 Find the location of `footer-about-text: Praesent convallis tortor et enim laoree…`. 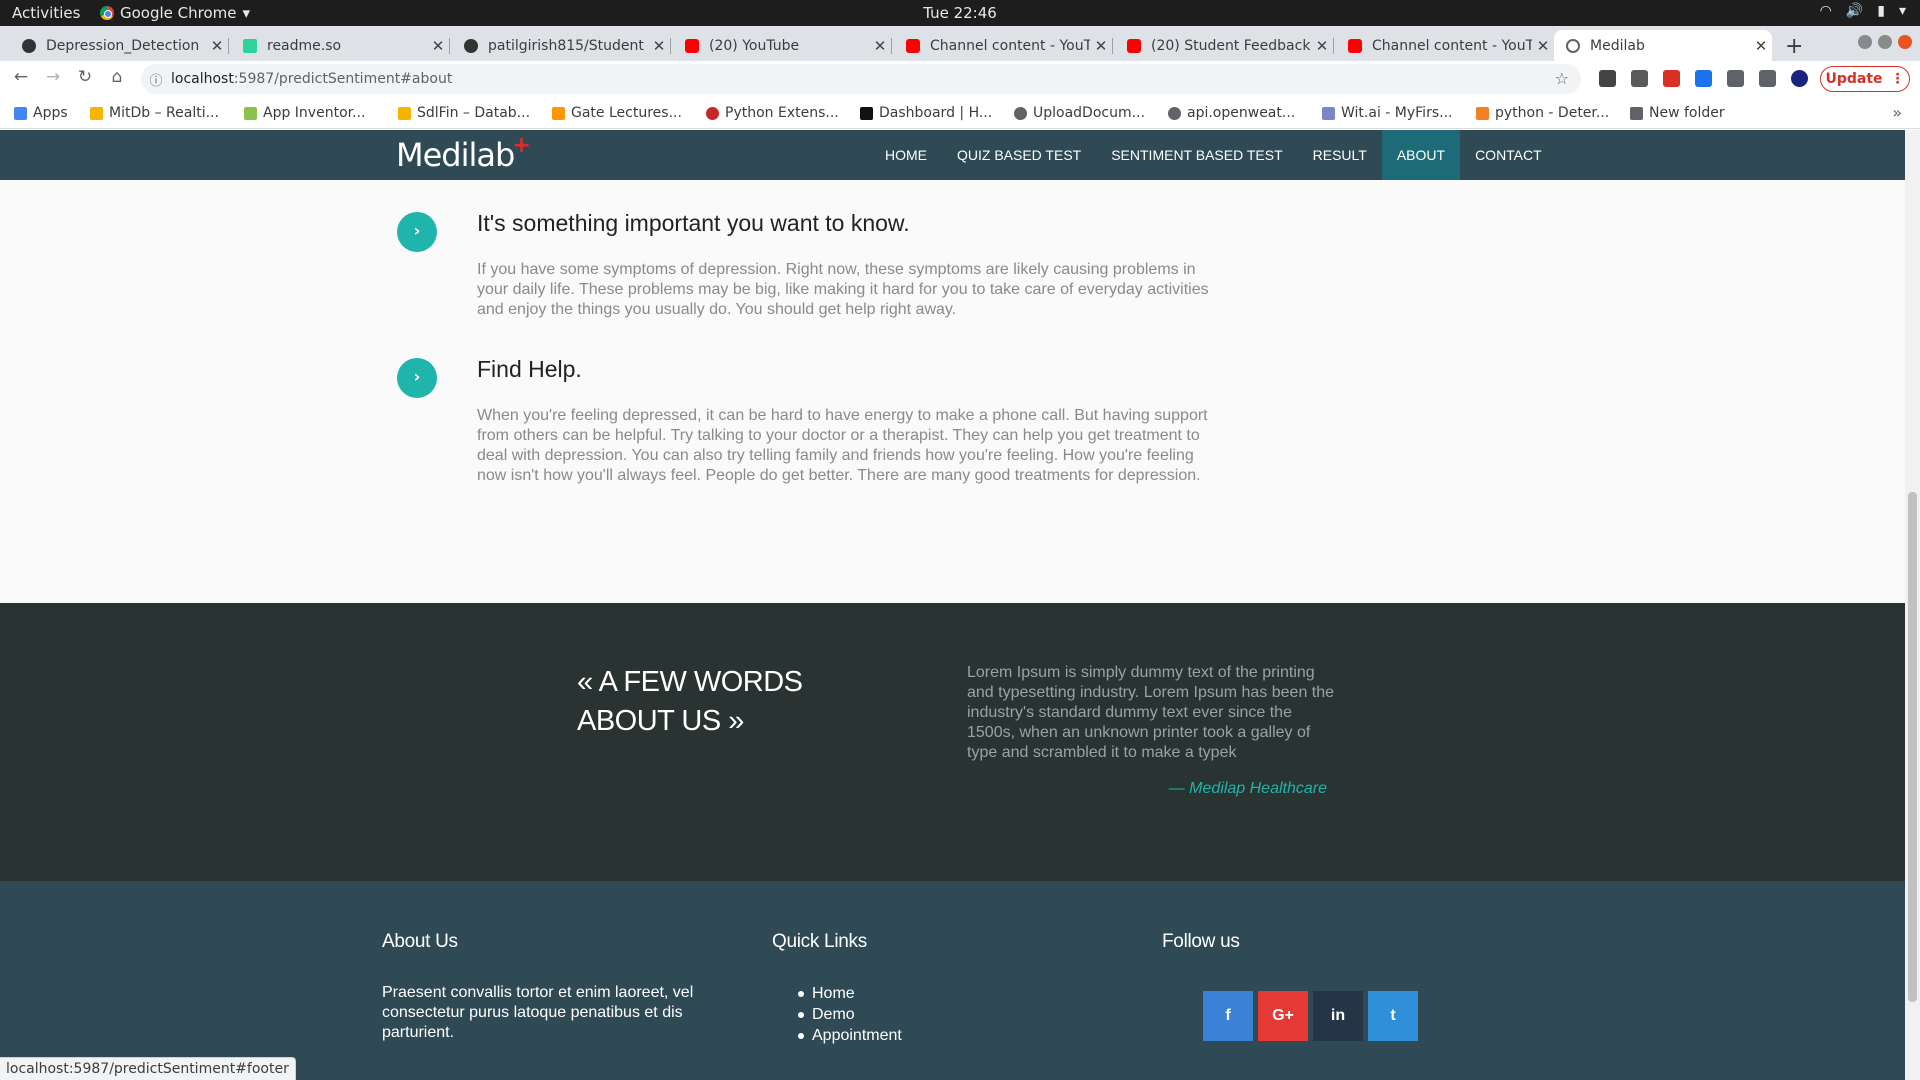

footer-about-text: Praesent convallis tortor et enim laoree… is located at coordinates (538, 1012).